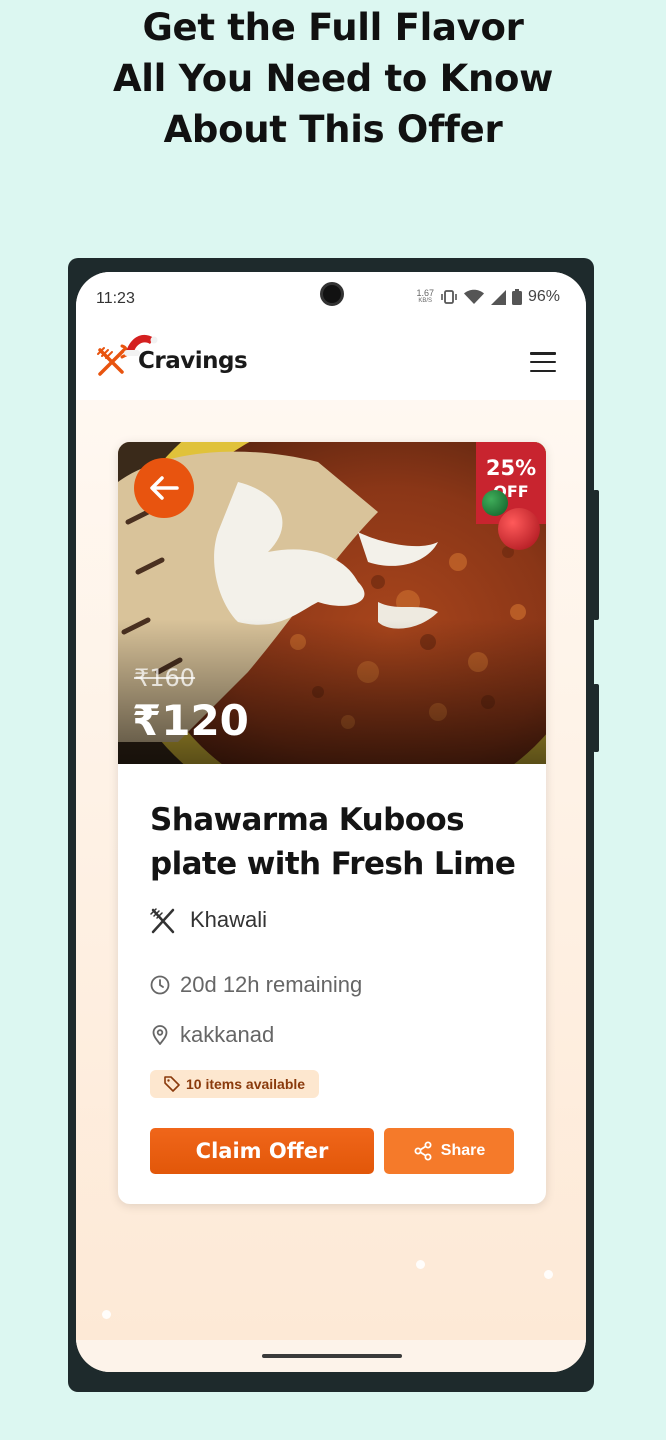  I want to click on green-ornament-icon, so click(495, 503).